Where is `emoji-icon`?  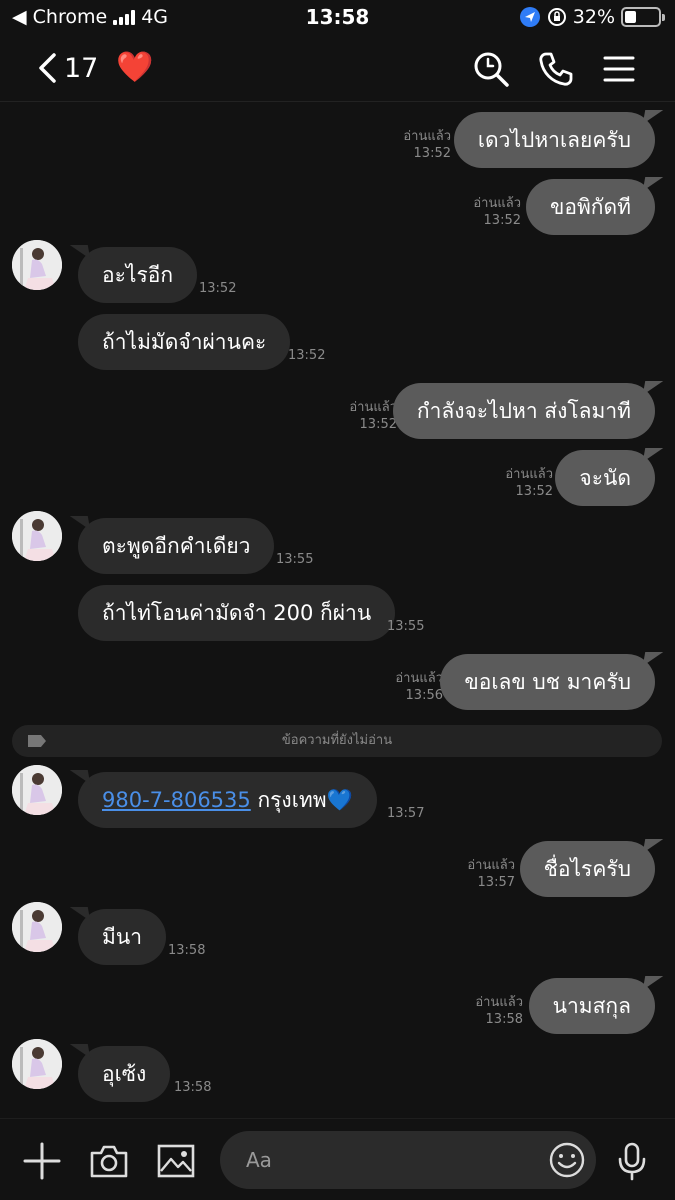 emoji-icon is located at coordinates (567, 1160).